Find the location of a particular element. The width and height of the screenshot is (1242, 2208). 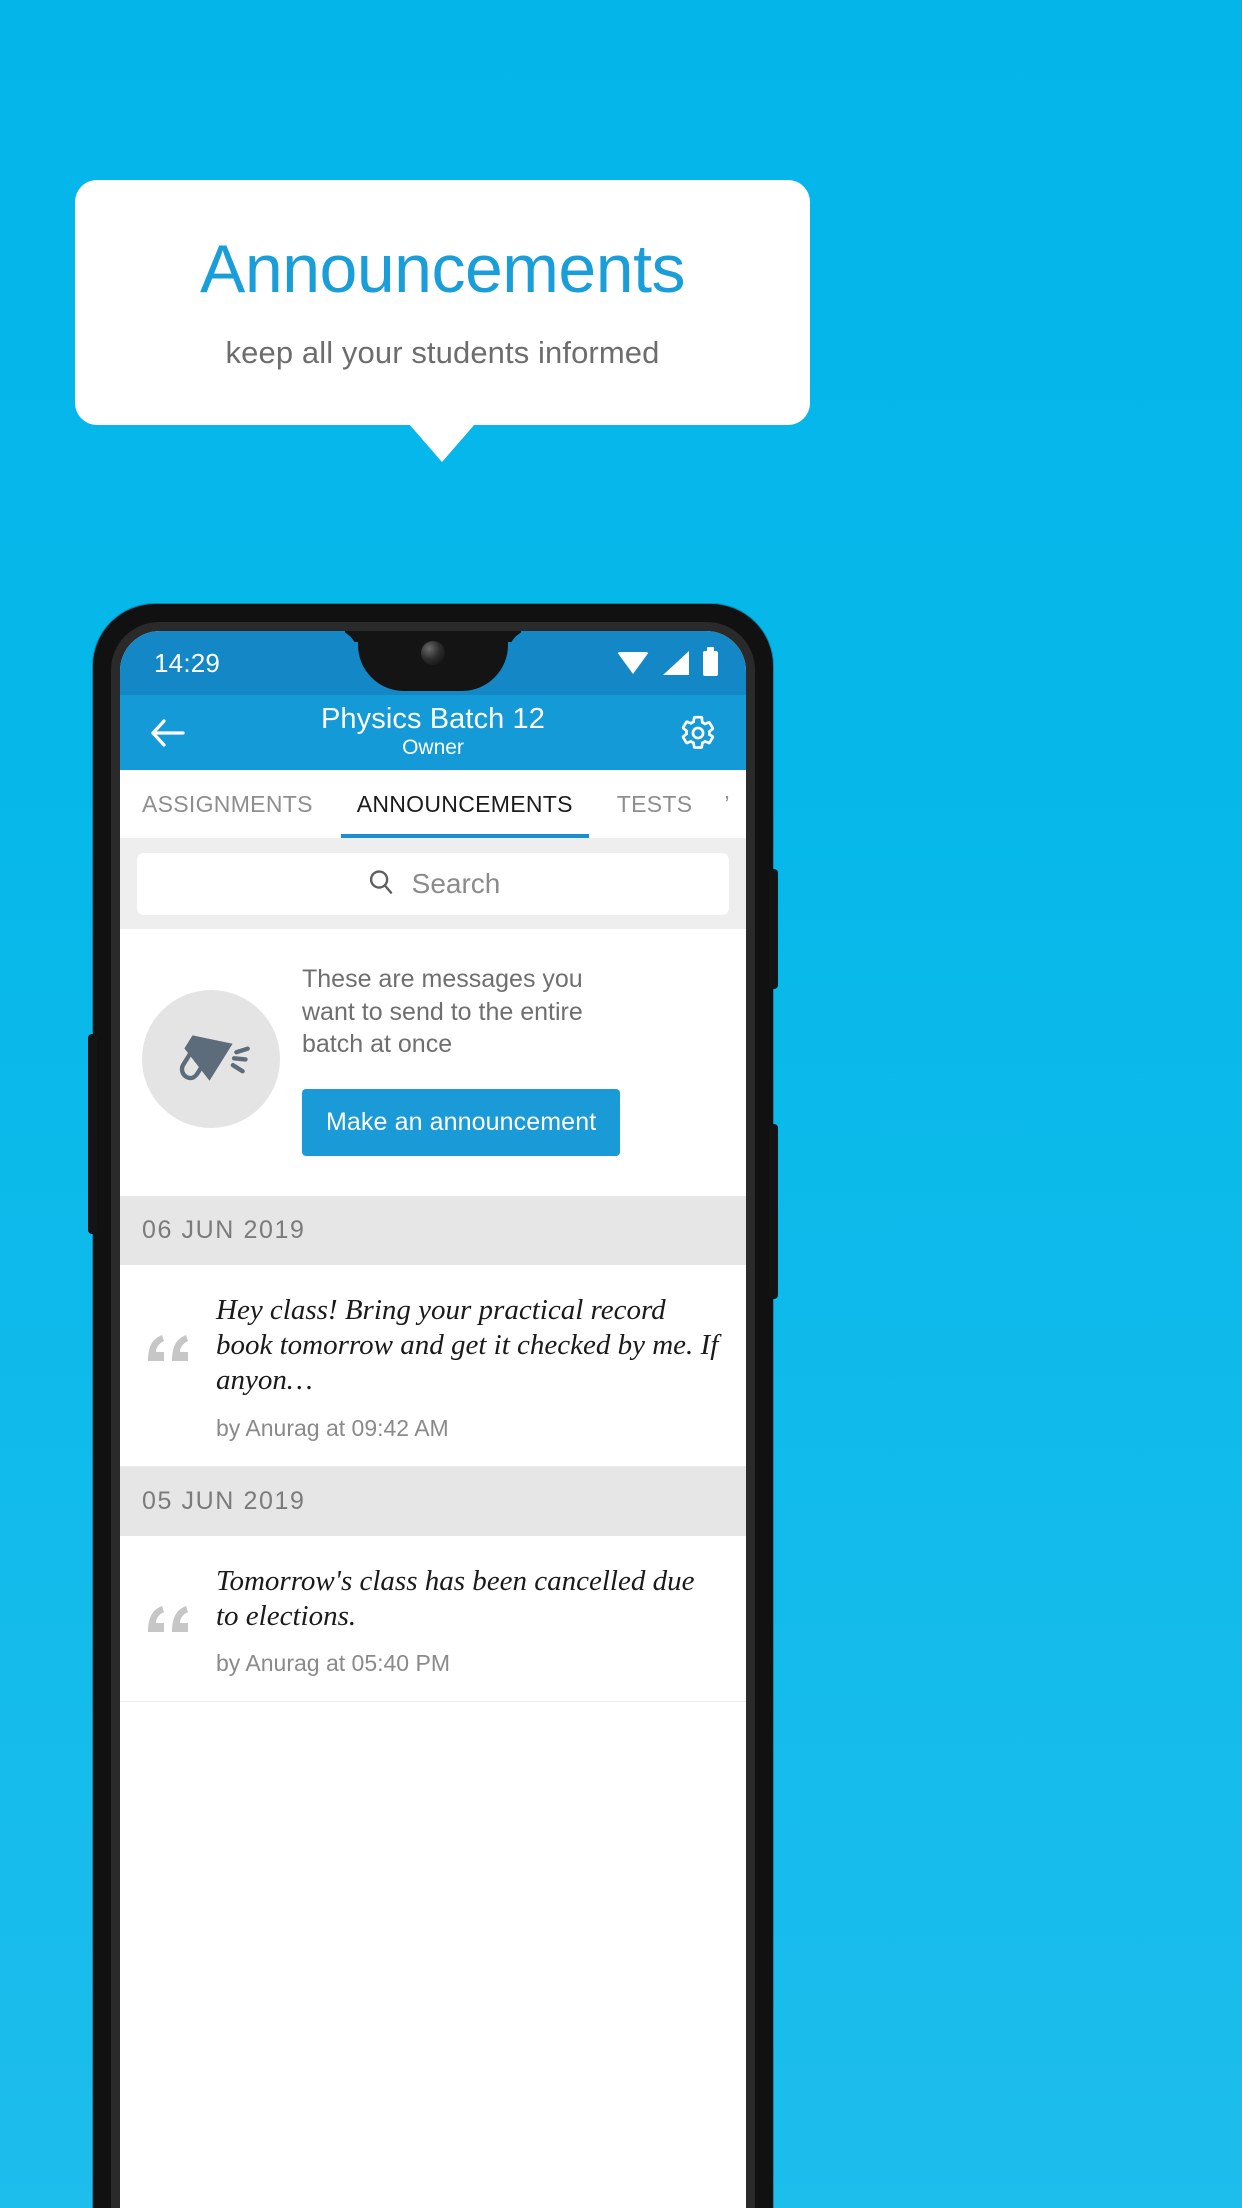

wifi-icon is located at coordinates (633, 663).